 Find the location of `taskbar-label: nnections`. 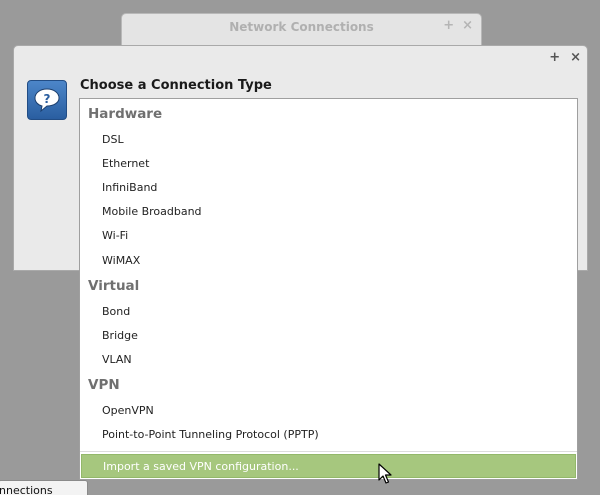

taskbar-label: nnections is located at coordinates (26, 489).